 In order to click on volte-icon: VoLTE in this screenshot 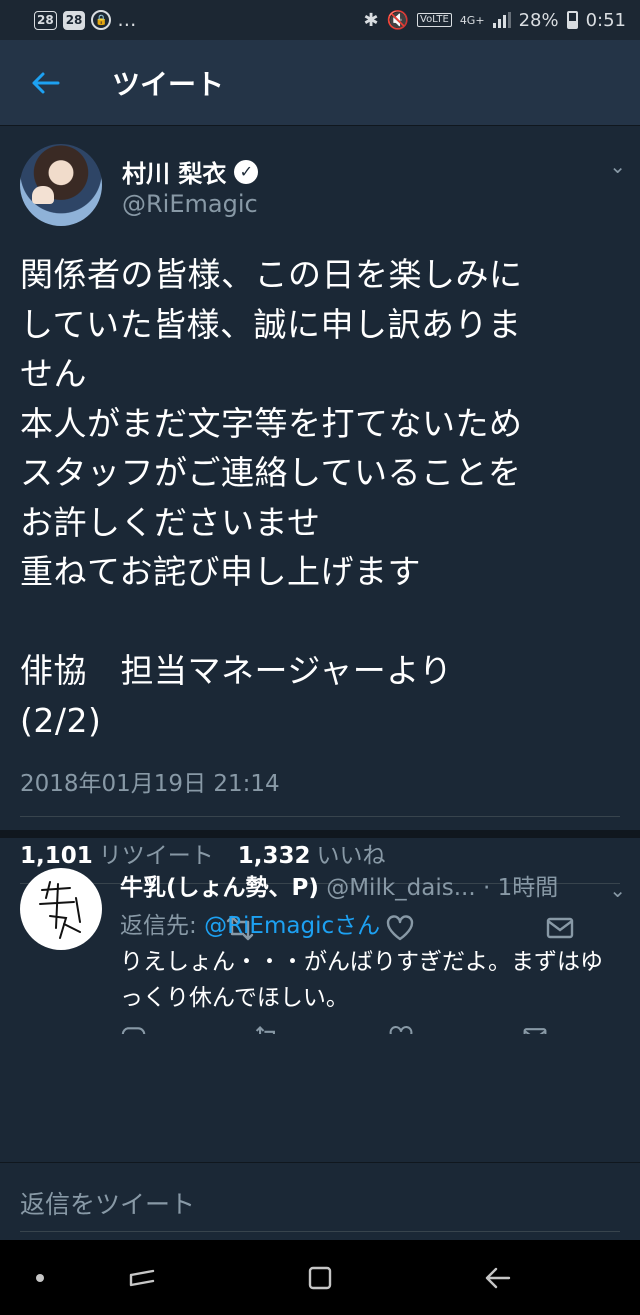, I will do `click(434, 20)`.